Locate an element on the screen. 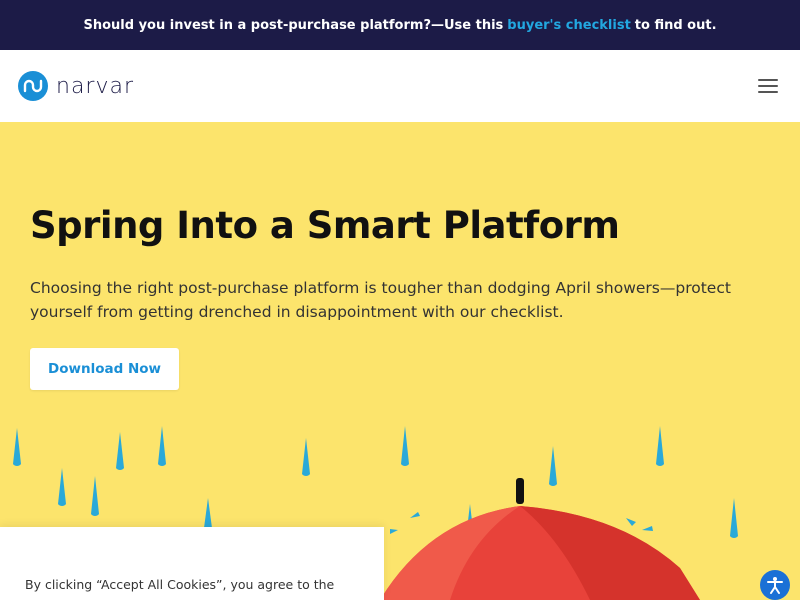  narvar-logo-icon is located at coordinates (33, 86).